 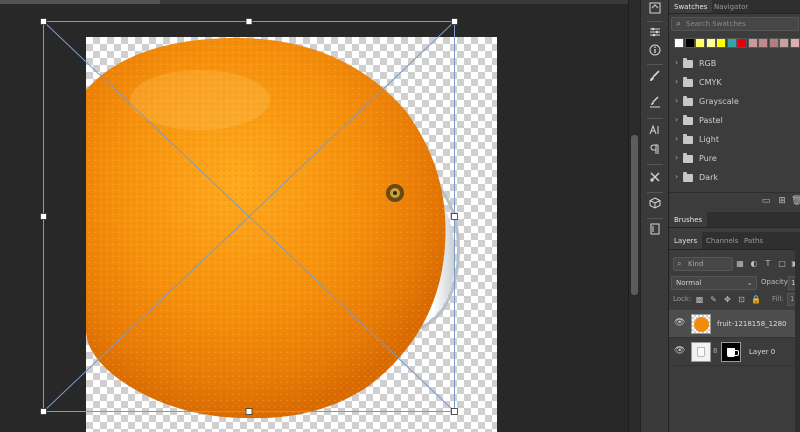 I want to click on lock-image-icon: ✎, so click(x=713, y=299).